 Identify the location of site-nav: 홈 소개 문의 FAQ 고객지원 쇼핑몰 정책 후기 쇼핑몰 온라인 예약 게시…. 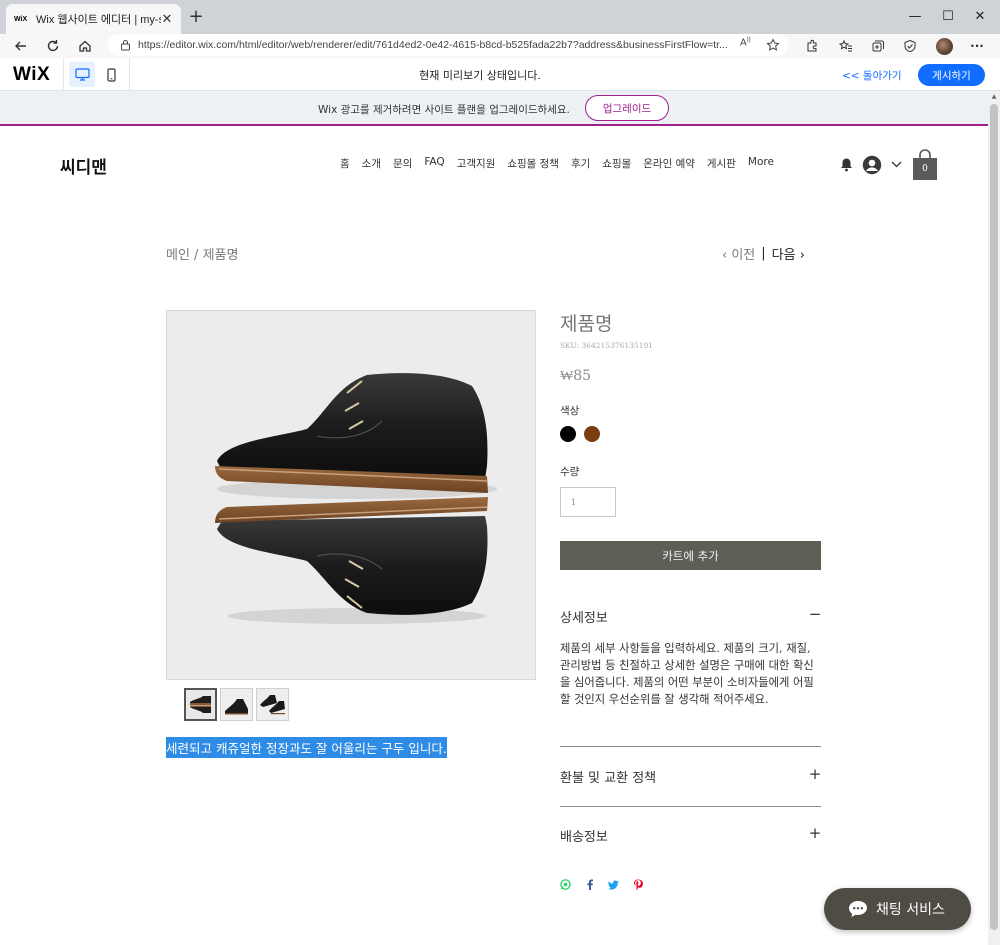
(563, 163).